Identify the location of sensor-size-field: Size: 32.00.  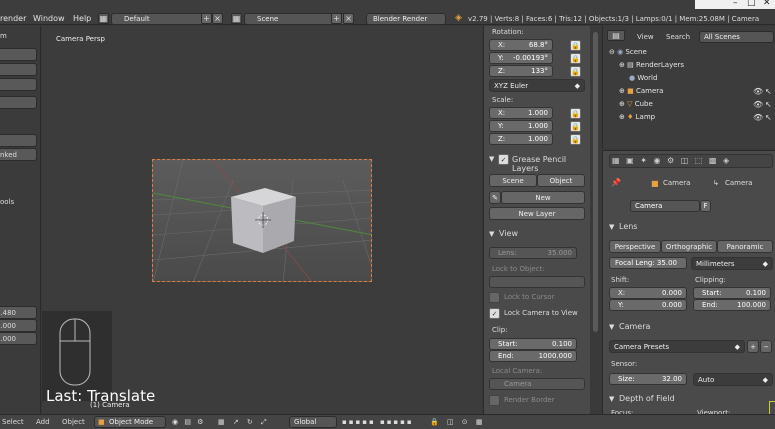
(648, 379).